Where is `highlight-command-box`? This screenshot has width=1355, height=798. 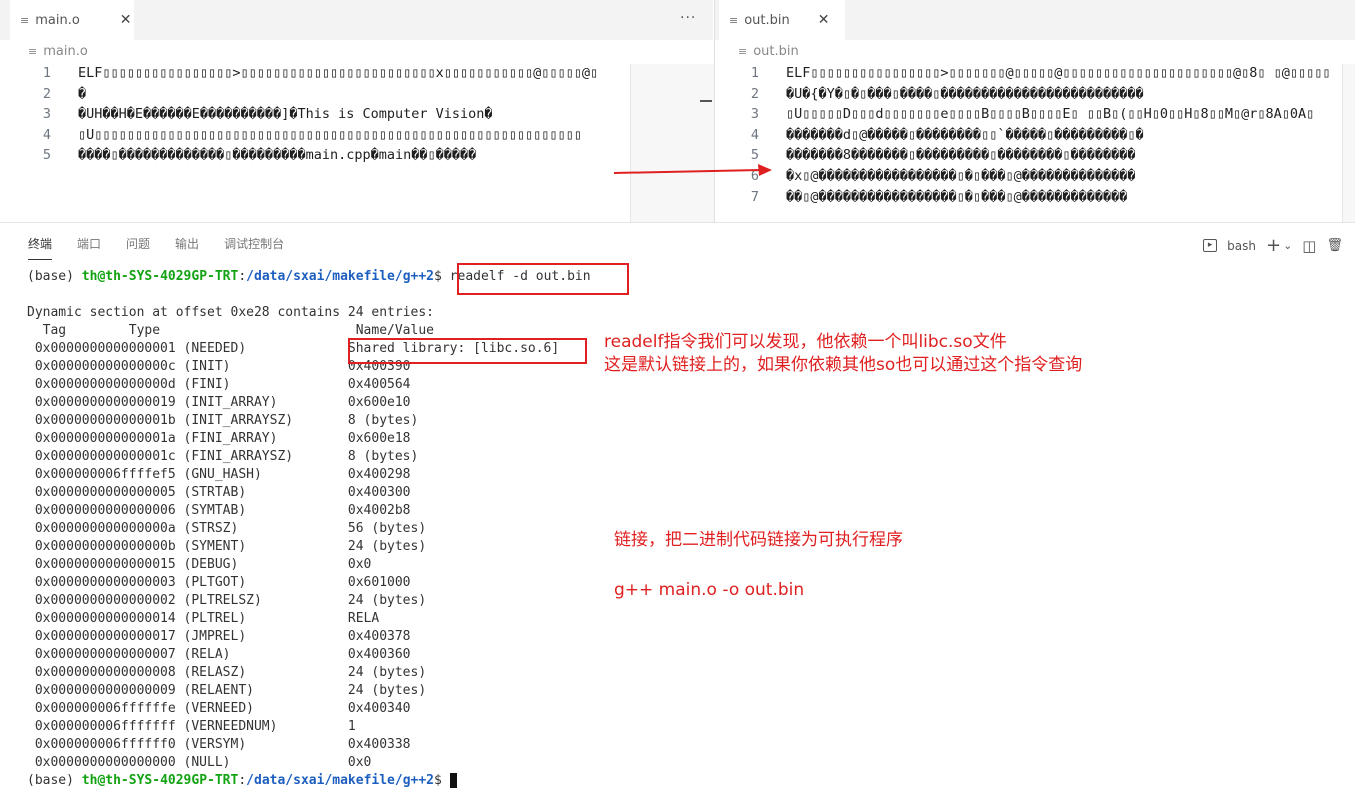 highlight-command-box is located at coordinates (543, 279).